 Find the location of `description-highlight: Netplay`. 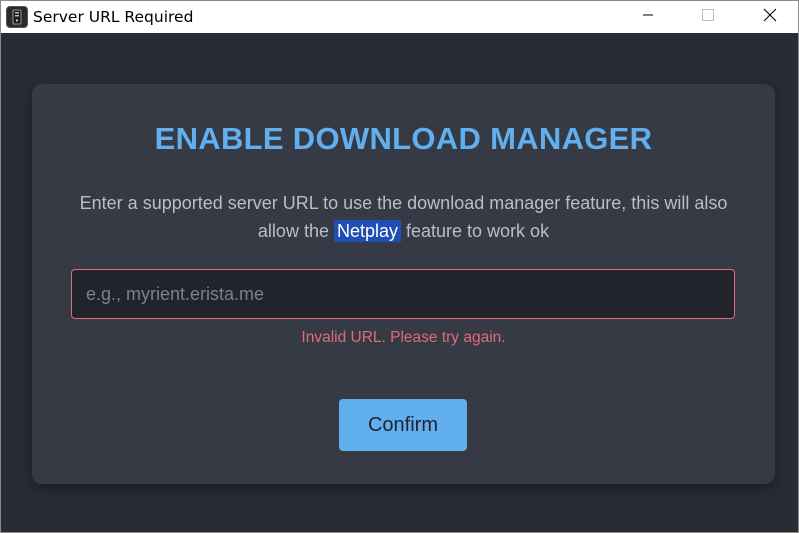

description-highlight: Netplay is located at coordinates (367, 231).